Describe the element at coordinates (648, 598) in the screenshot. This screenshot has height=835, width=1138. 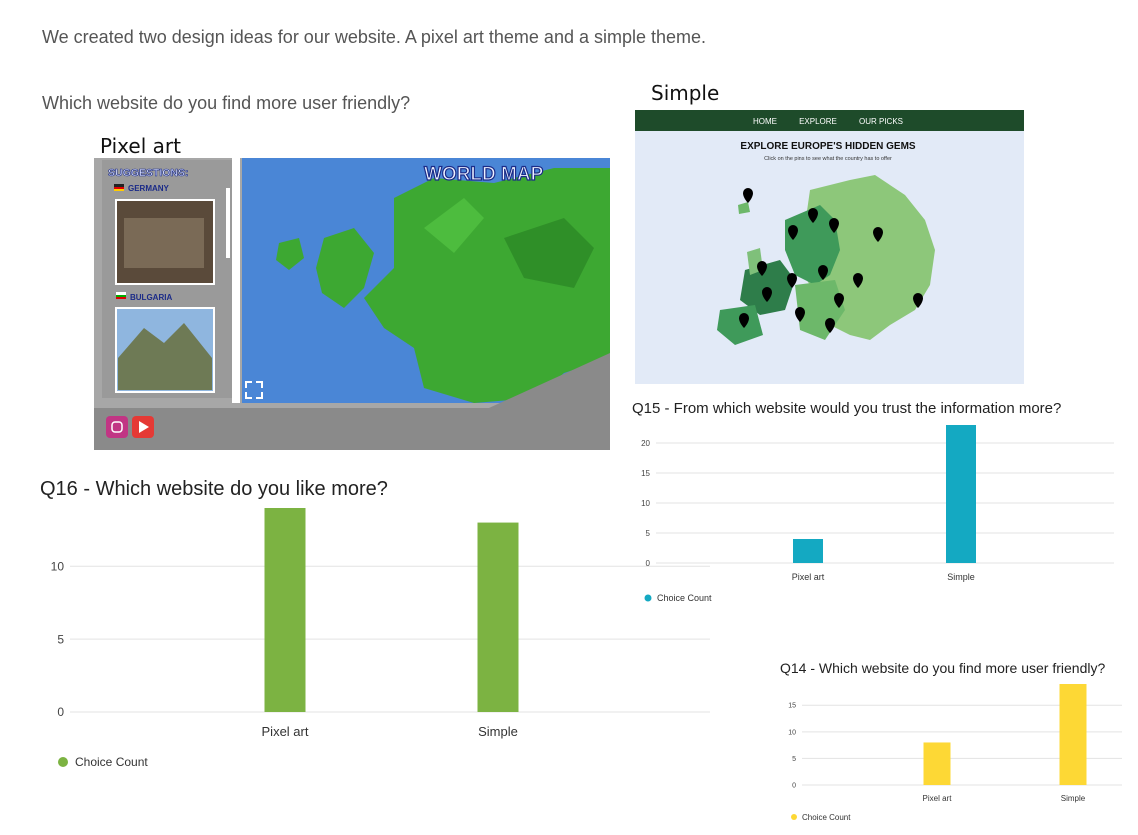
I see `q15-legend-swatch` at that location.